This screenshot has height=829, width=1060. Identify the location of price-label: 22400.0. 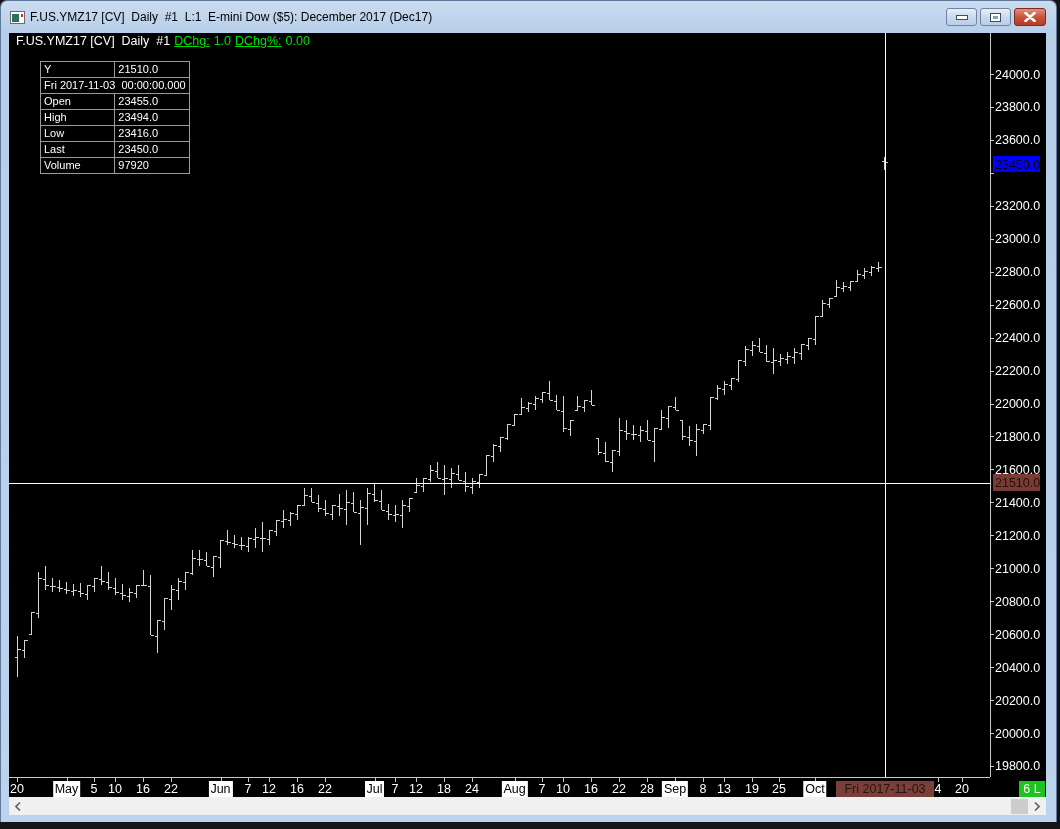
(1018, 338).